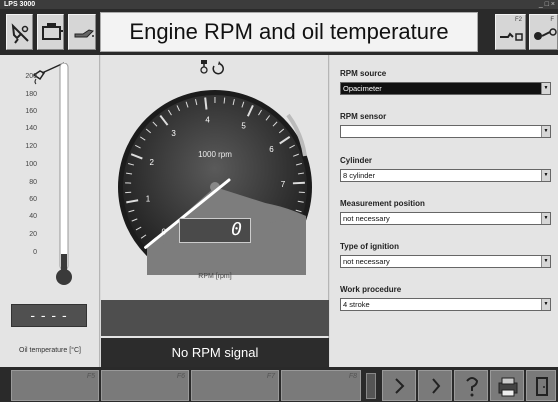 The width and height of the screenshot is (558, 402). What do you see at coordinates (215, 276) in the screenshot?
I see `rpm-unit-label: RPM [rpm]` at bounding box center [215, 276].